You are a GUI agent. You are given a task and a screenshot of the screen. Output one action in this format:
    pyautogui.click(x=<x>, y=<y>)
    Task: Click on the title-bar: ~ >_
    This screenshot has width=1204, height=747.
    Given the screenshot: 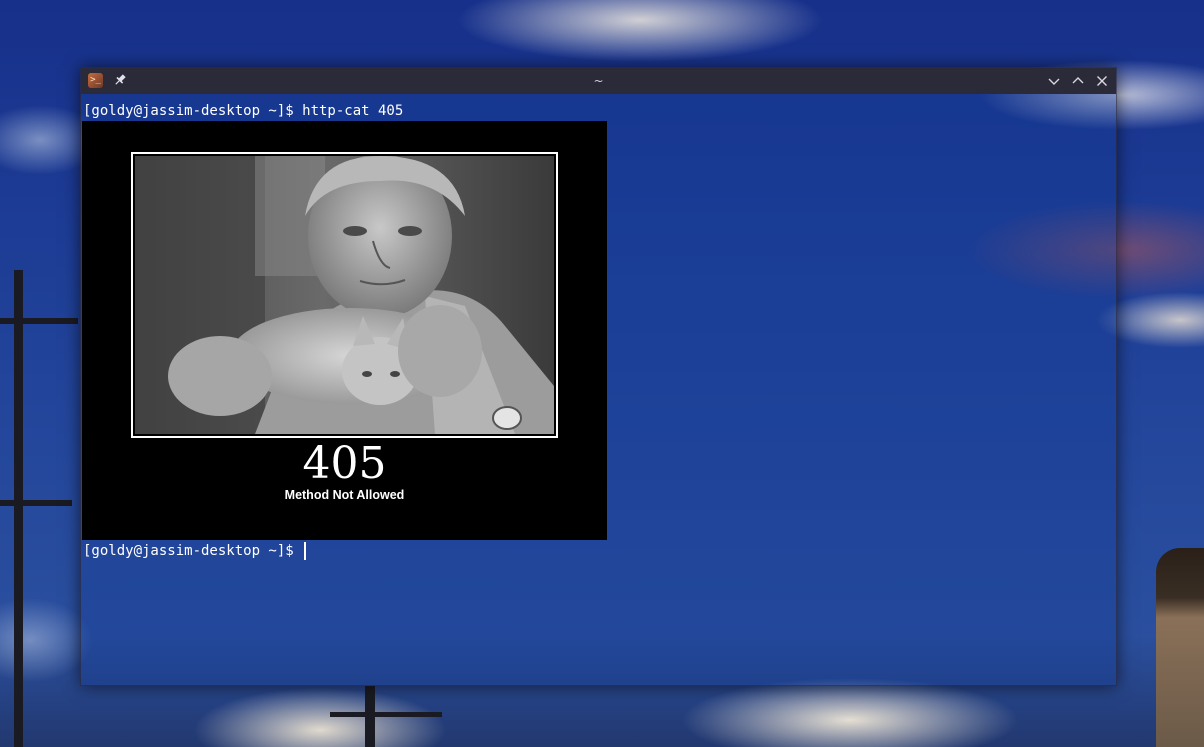 What is the action you would take?
    pyautogui.click(x=598, y=81)
    